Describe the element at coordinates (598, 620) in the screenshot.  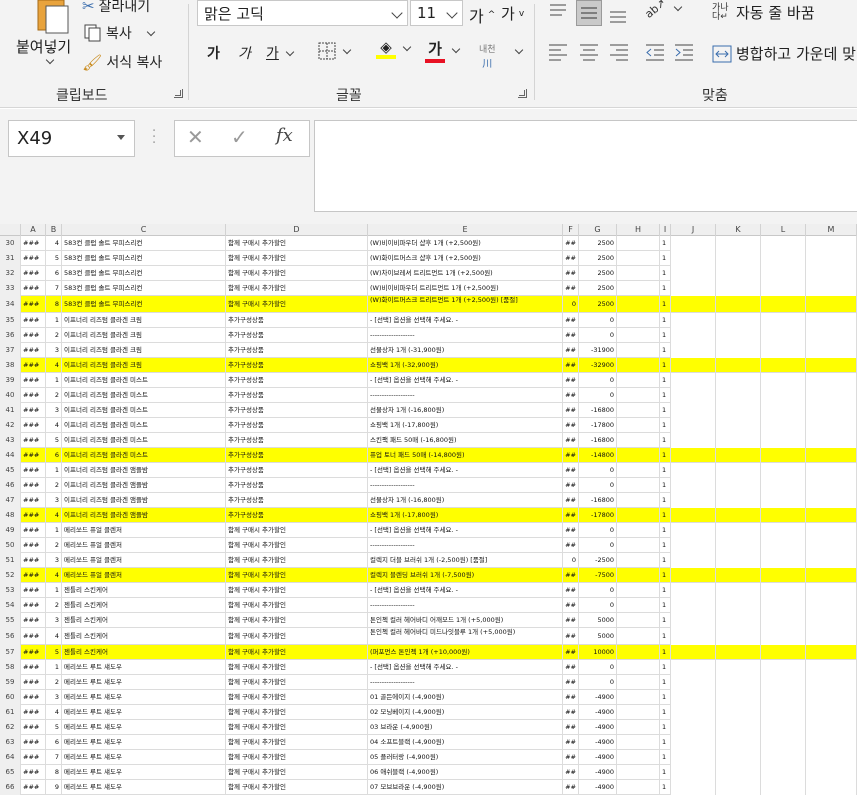
I see `cell-g: 5000` at that location.